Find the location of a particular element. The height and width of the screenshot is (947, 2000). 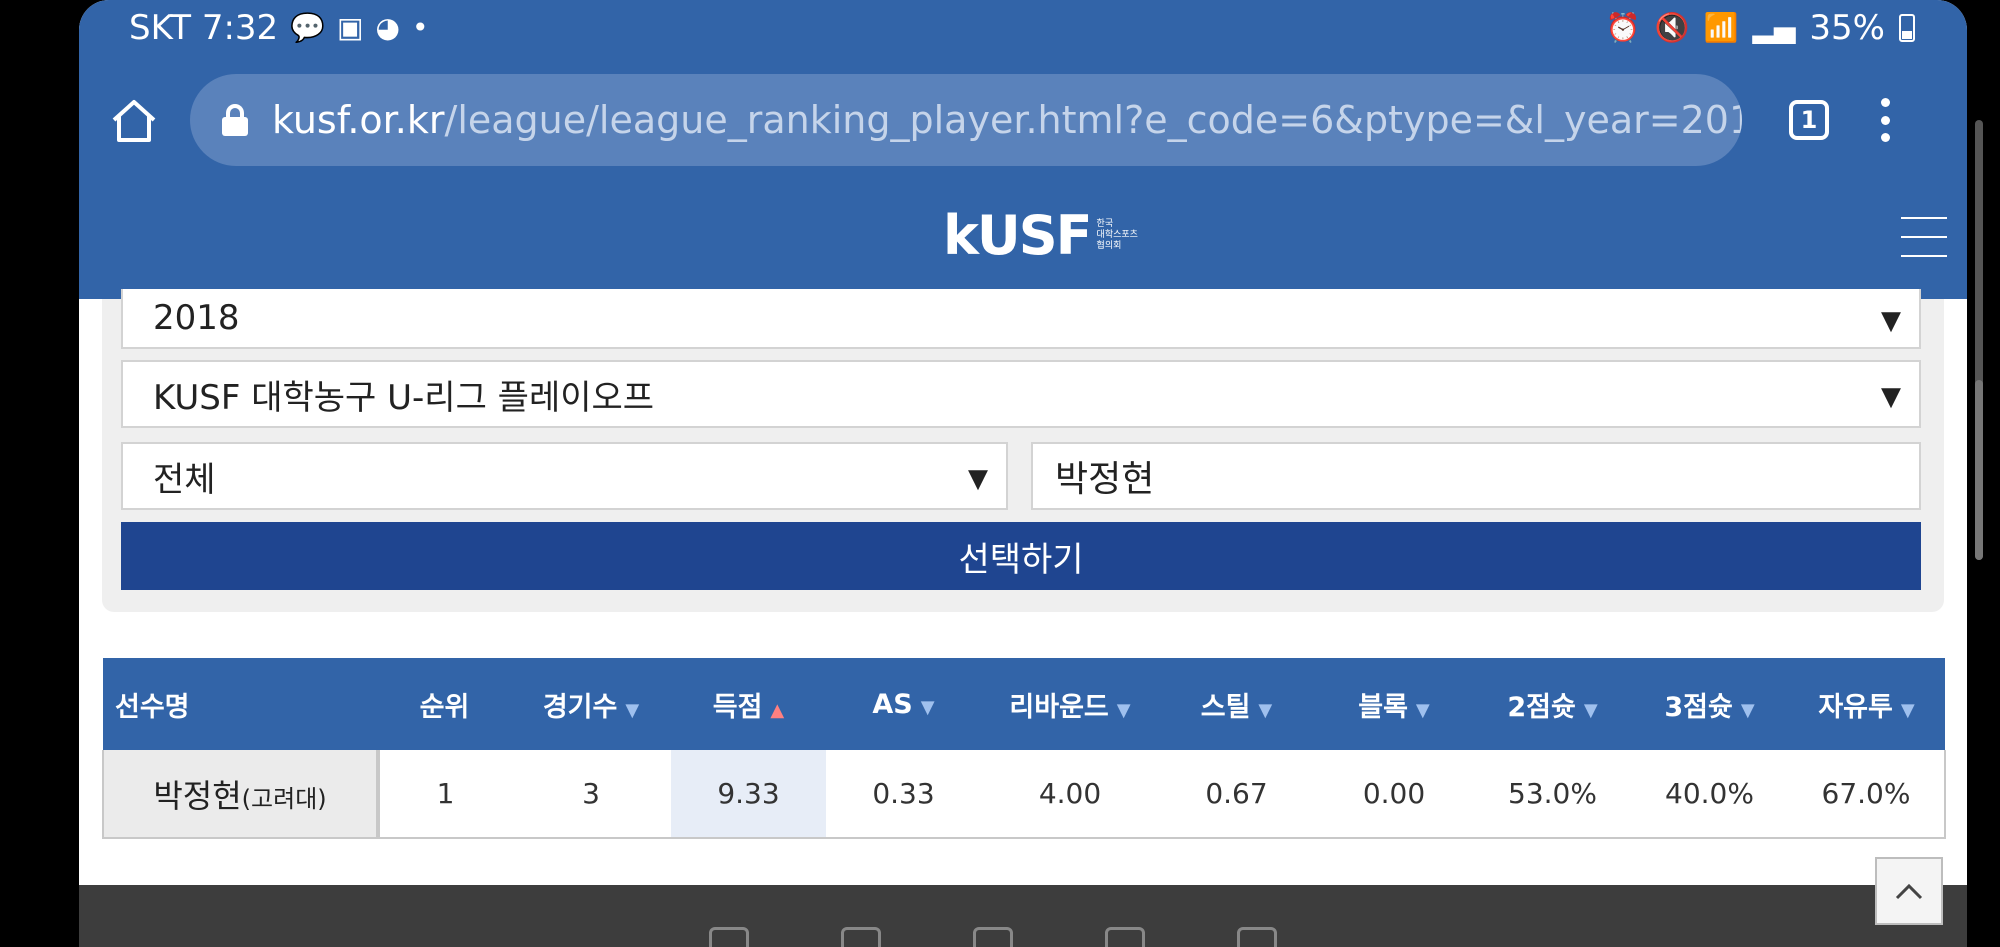

logo-sub-line: 협의회 is located at coordinates (1109, 246).